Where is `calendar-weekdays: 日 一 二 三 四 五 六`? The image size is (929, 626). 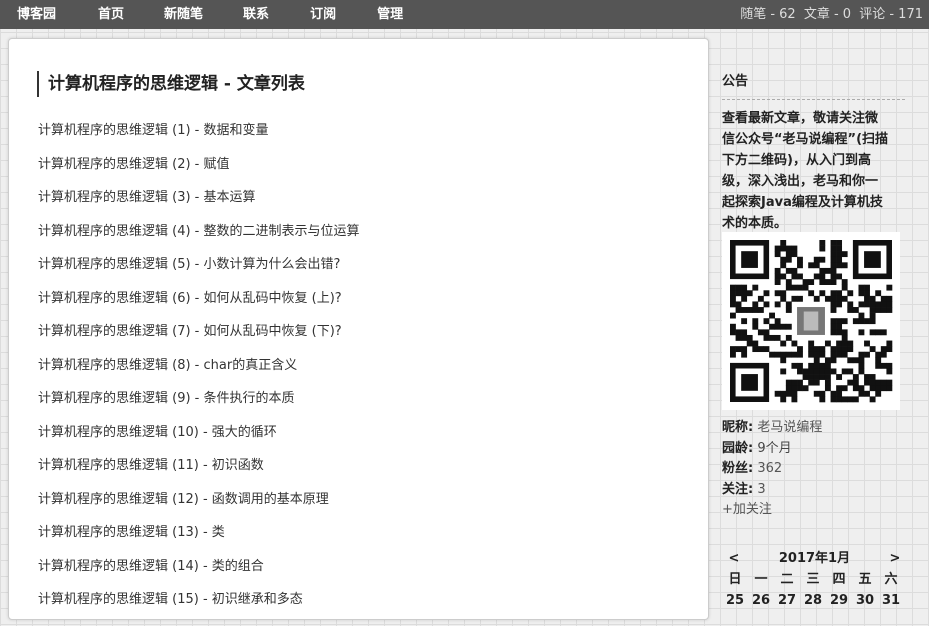 calendar-weekdays: 日 一 二 三 四 五 六 is located at coordinates (814, 579).